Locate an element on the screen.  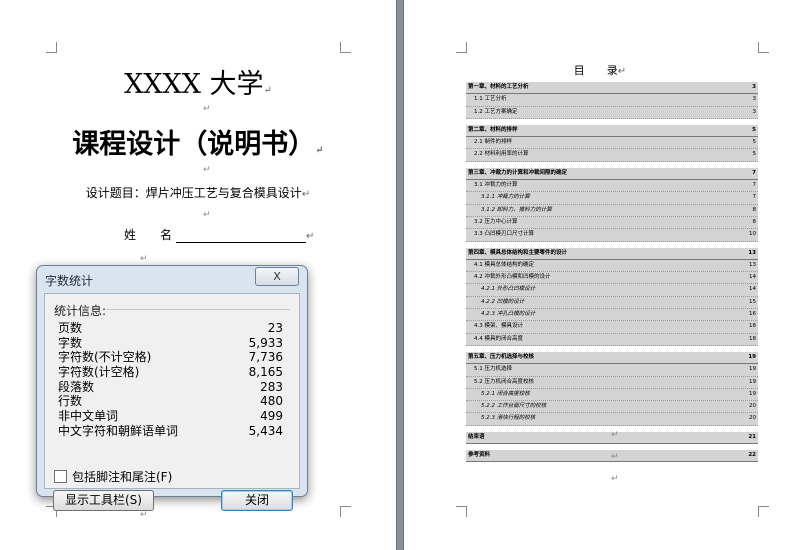
toc-entry: 4.3 模架、模具设计 18 is located at coordinates (612, 327).